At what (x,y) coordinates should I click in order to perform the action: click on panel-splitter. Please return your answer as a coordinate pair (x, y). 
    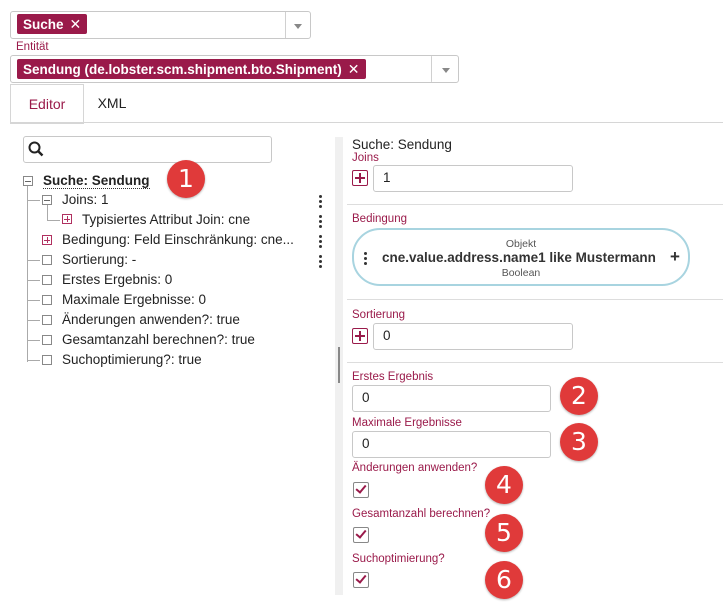
    Looking at the image, I should click on (339, 366).